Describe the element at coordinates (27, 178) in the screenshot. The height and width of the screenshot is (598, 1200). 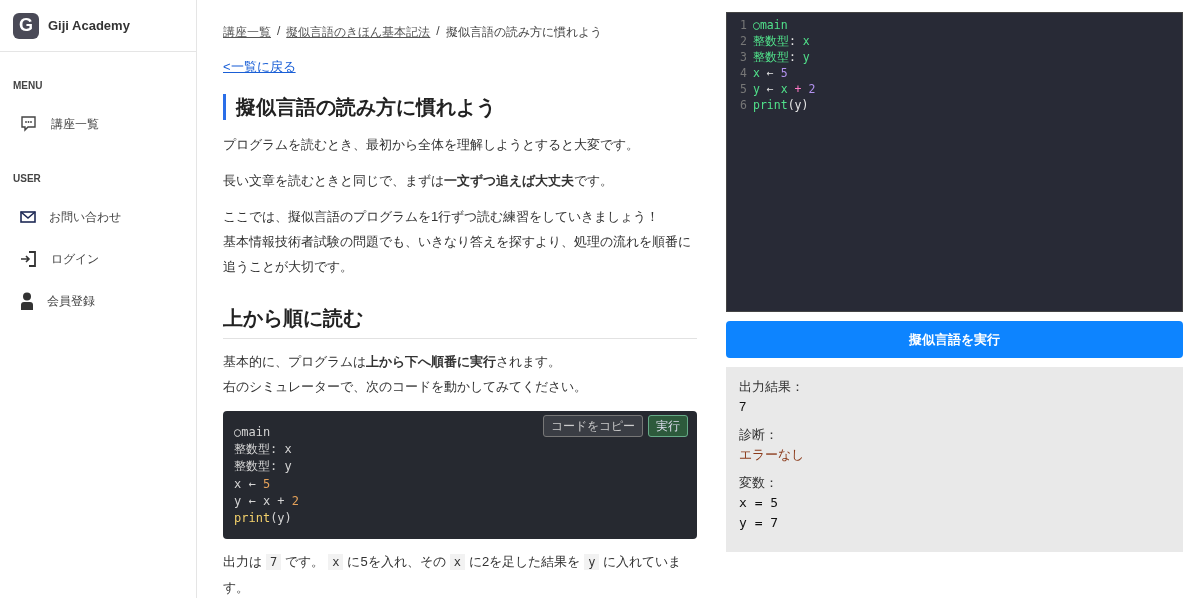
I see `section-heading: USER` at that location.